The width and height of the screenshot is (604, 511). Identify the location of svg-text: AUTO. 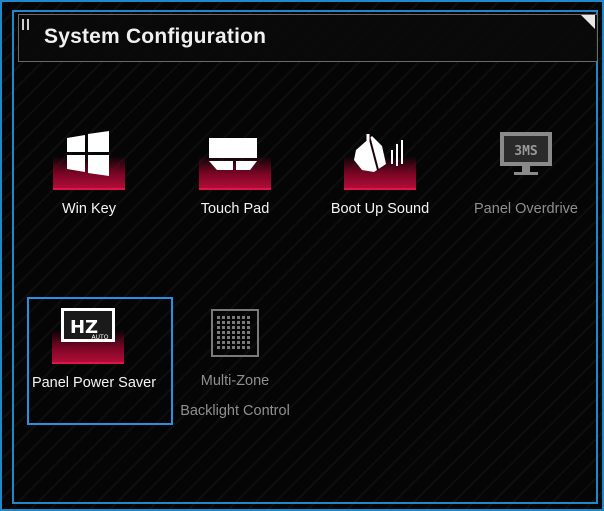
(100, 337).